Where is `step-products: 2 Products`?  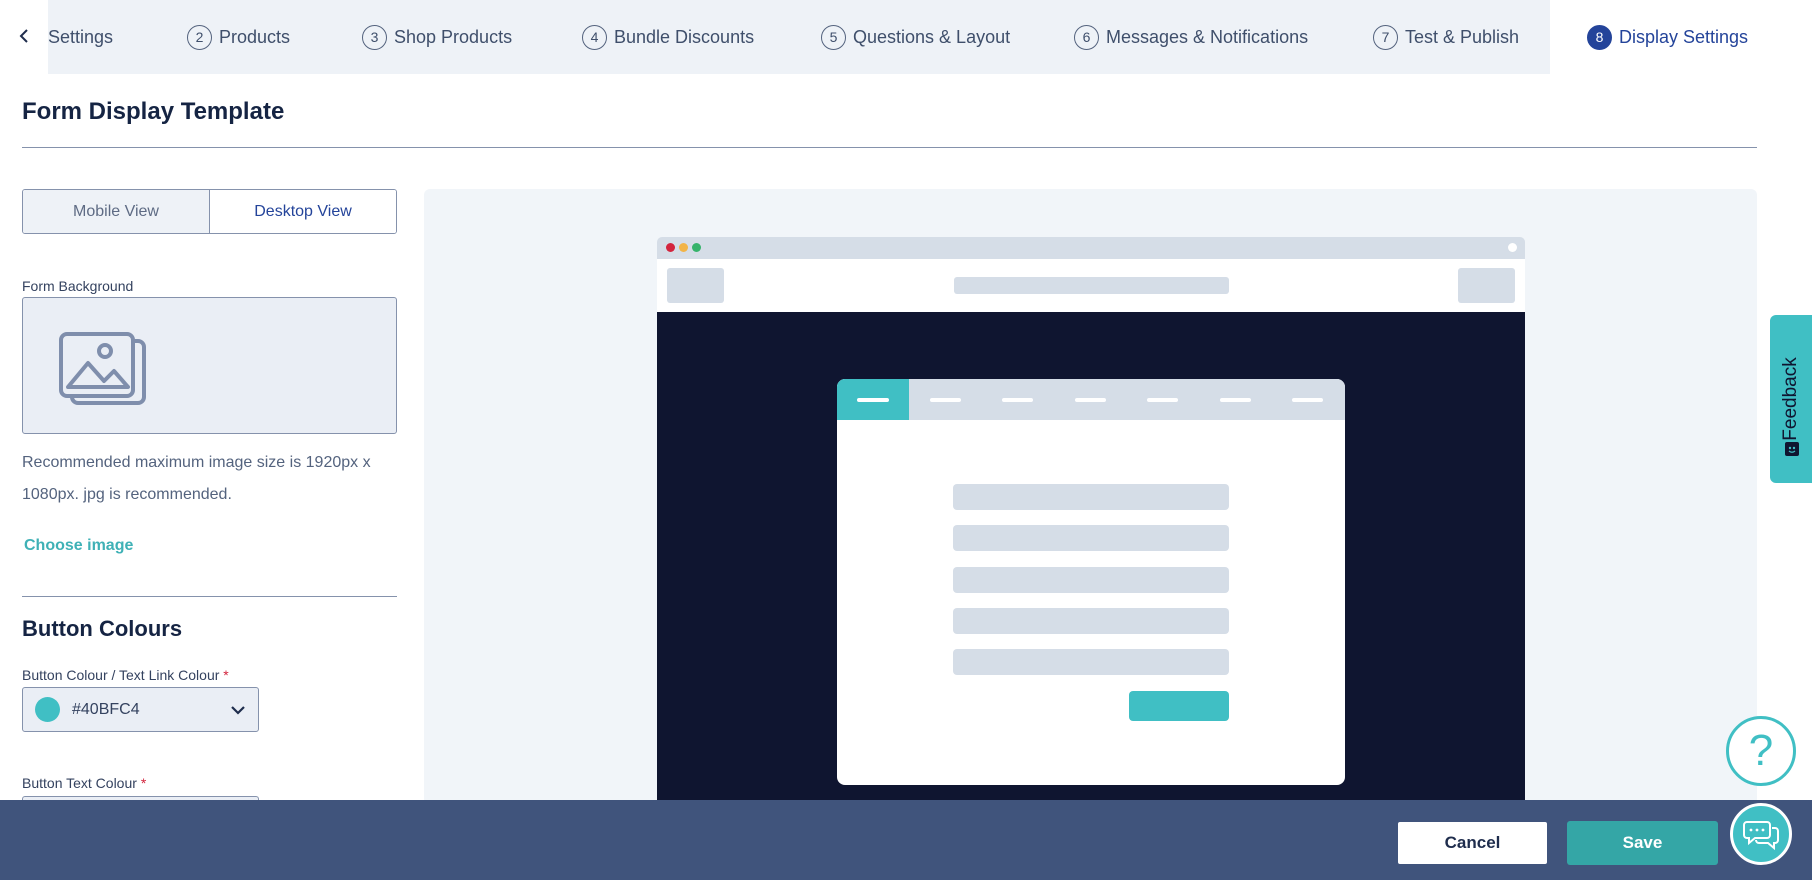 step-products: 2 Products is located at coordinates (238, 37).